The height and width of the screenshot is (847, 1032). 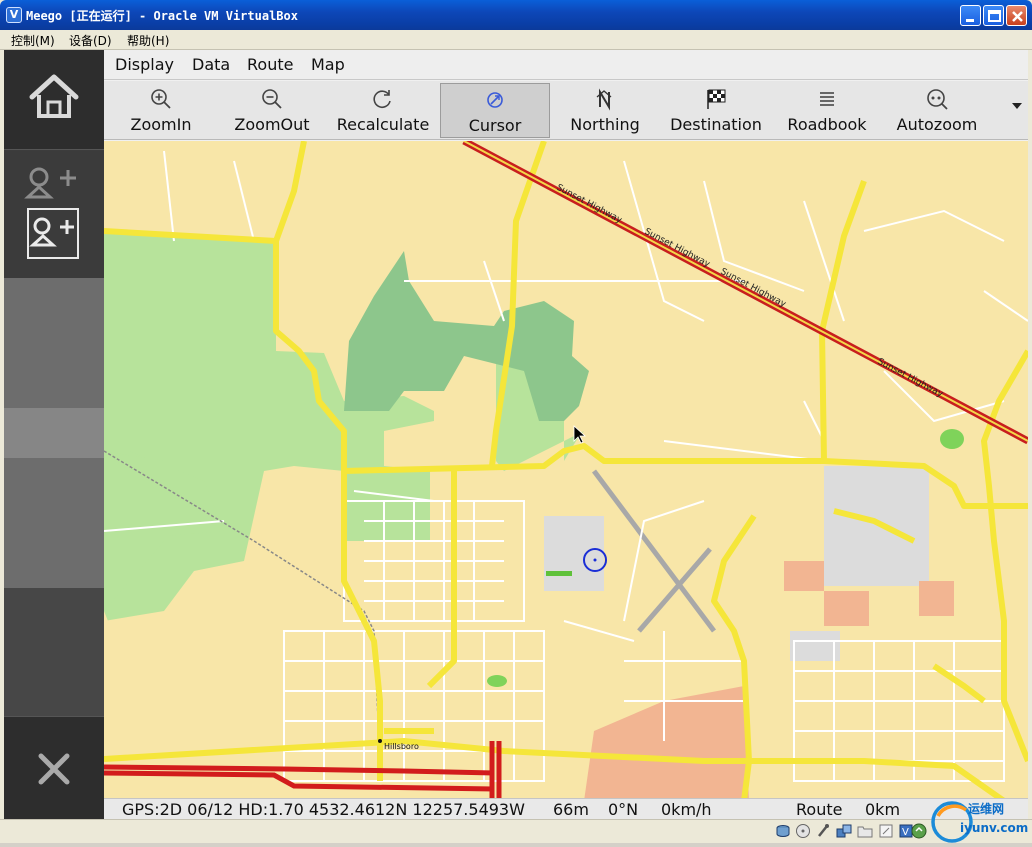 I want to click on autozoom-icon, so click(x=937, y=99).